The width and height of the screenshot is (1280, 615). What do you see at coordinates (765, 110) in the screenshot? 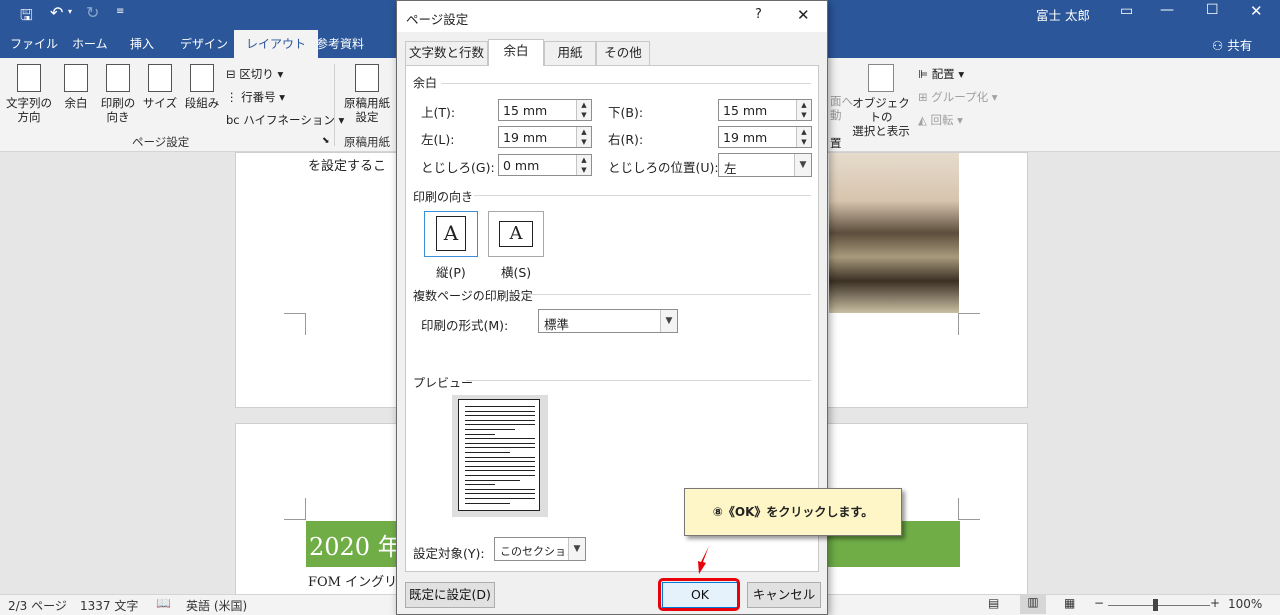
I see `bottom-margin-spinner: 15 mm ▲ ▼` at bounding box center [765, 110].